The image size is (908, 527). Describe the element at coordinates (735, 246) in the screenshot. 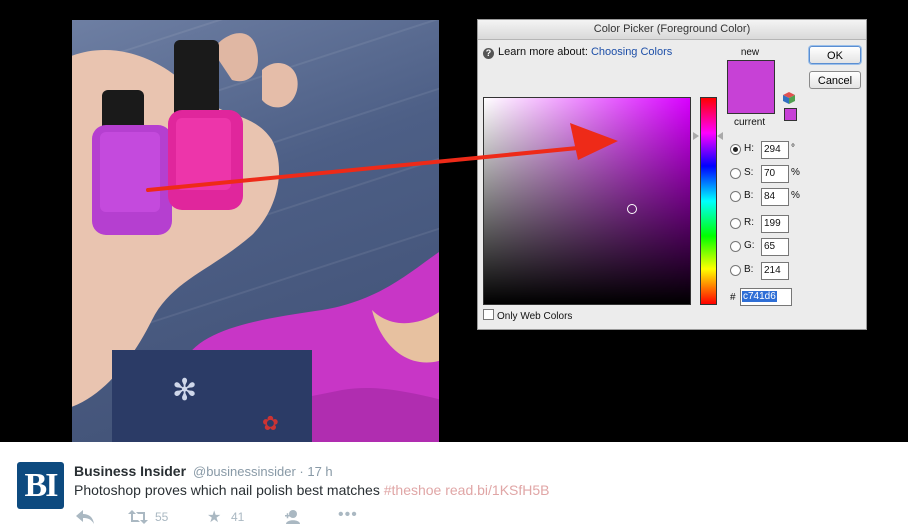

I see `green-radio` at that location.